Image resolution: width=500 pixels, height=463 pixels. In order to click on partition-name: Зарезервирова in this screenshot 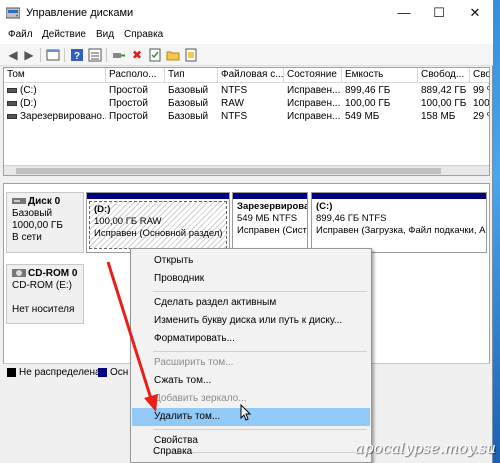, I will do `click(272, 206)`.